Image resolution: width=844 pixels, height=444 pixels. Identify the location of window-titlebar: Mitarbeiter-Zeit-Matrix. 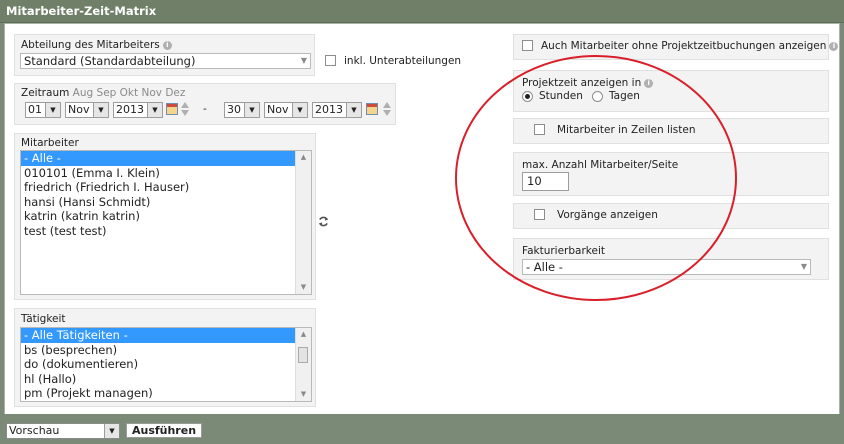
(422, 11).